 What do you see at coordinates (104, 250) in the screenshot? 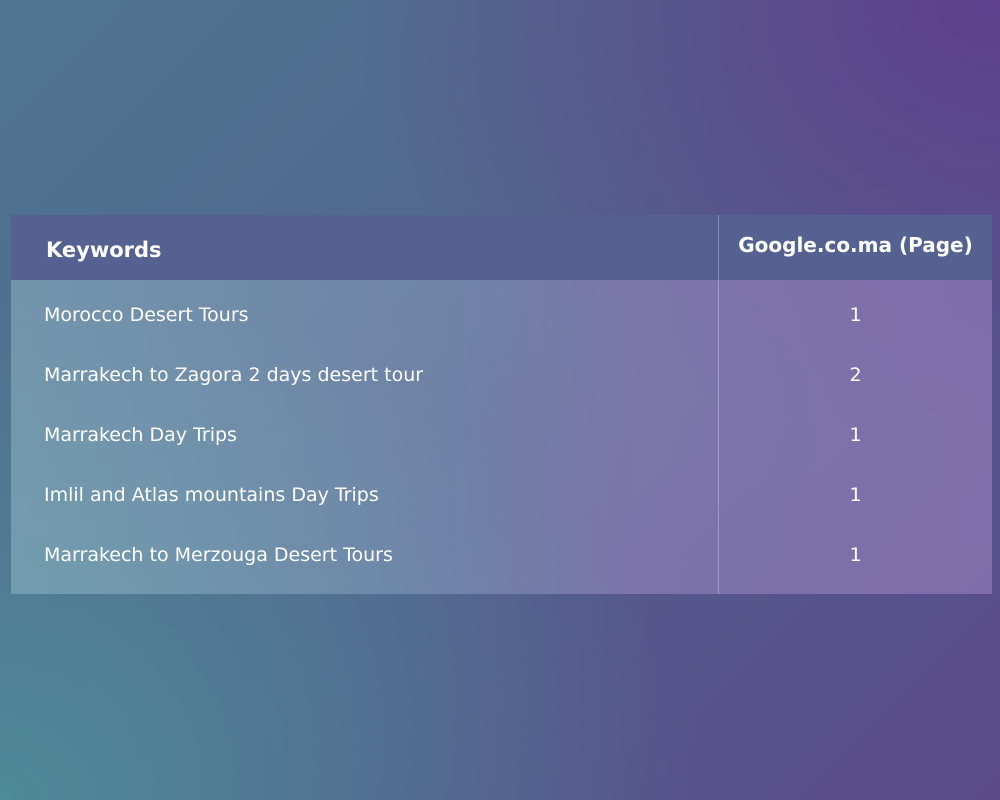
I see `keywords-column-header: Keywords` at bounding box center [104, 250].